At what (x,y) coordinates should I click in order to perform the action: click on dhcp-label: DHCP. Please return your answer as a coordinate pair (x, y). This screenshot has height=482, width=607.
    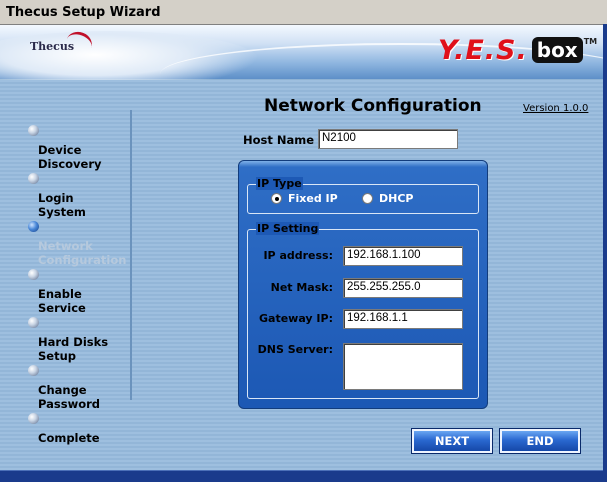
    Looking at the image, I should click on (396, 198).